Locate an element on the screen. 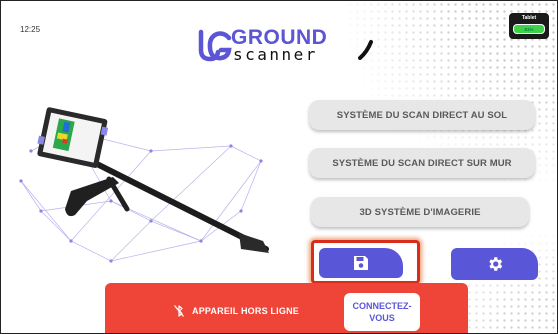 The width and height of the screenshot is (558, 334). gear-icon is located at coordinates (495, 264).